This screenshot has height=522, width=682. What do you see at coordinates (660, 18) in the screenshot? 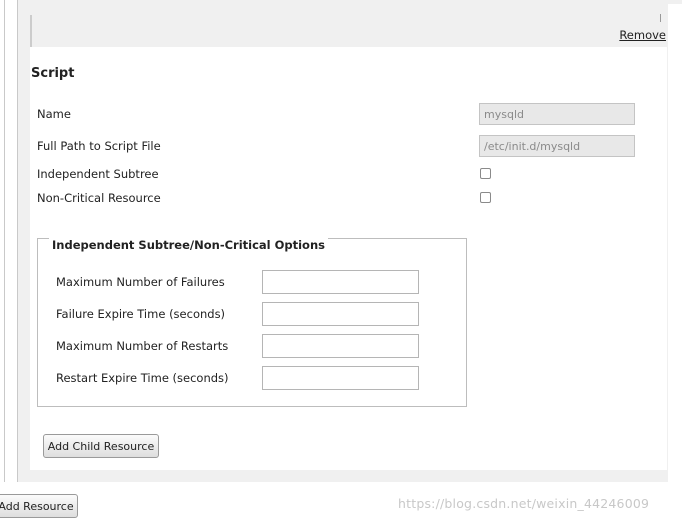
I see `header-tick` at bounding box center [660, 18].